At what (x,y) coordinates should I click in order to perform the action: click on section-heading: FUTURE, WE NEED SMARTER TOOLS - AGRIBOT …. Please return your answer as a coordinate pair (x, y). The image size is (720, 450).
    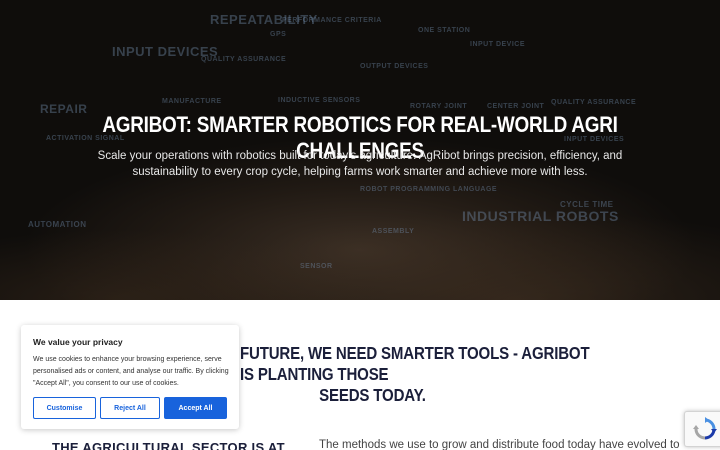
    Looking at the image, I should click on (420, 374).